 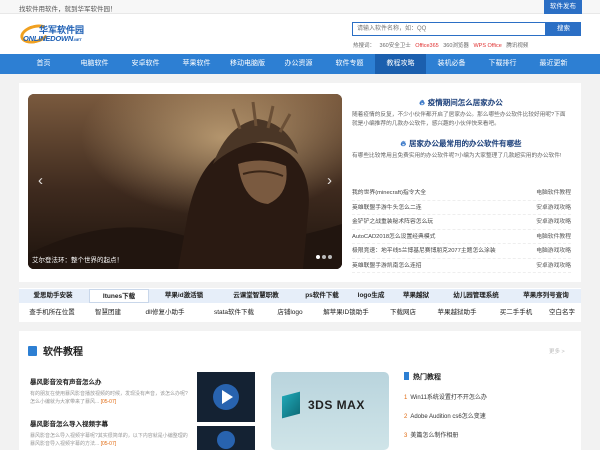 What do you see at coordinates (329, 180) in the screenshot?
I see `slider-next-arrow-icon: ›` at bounding box center [329, 180].